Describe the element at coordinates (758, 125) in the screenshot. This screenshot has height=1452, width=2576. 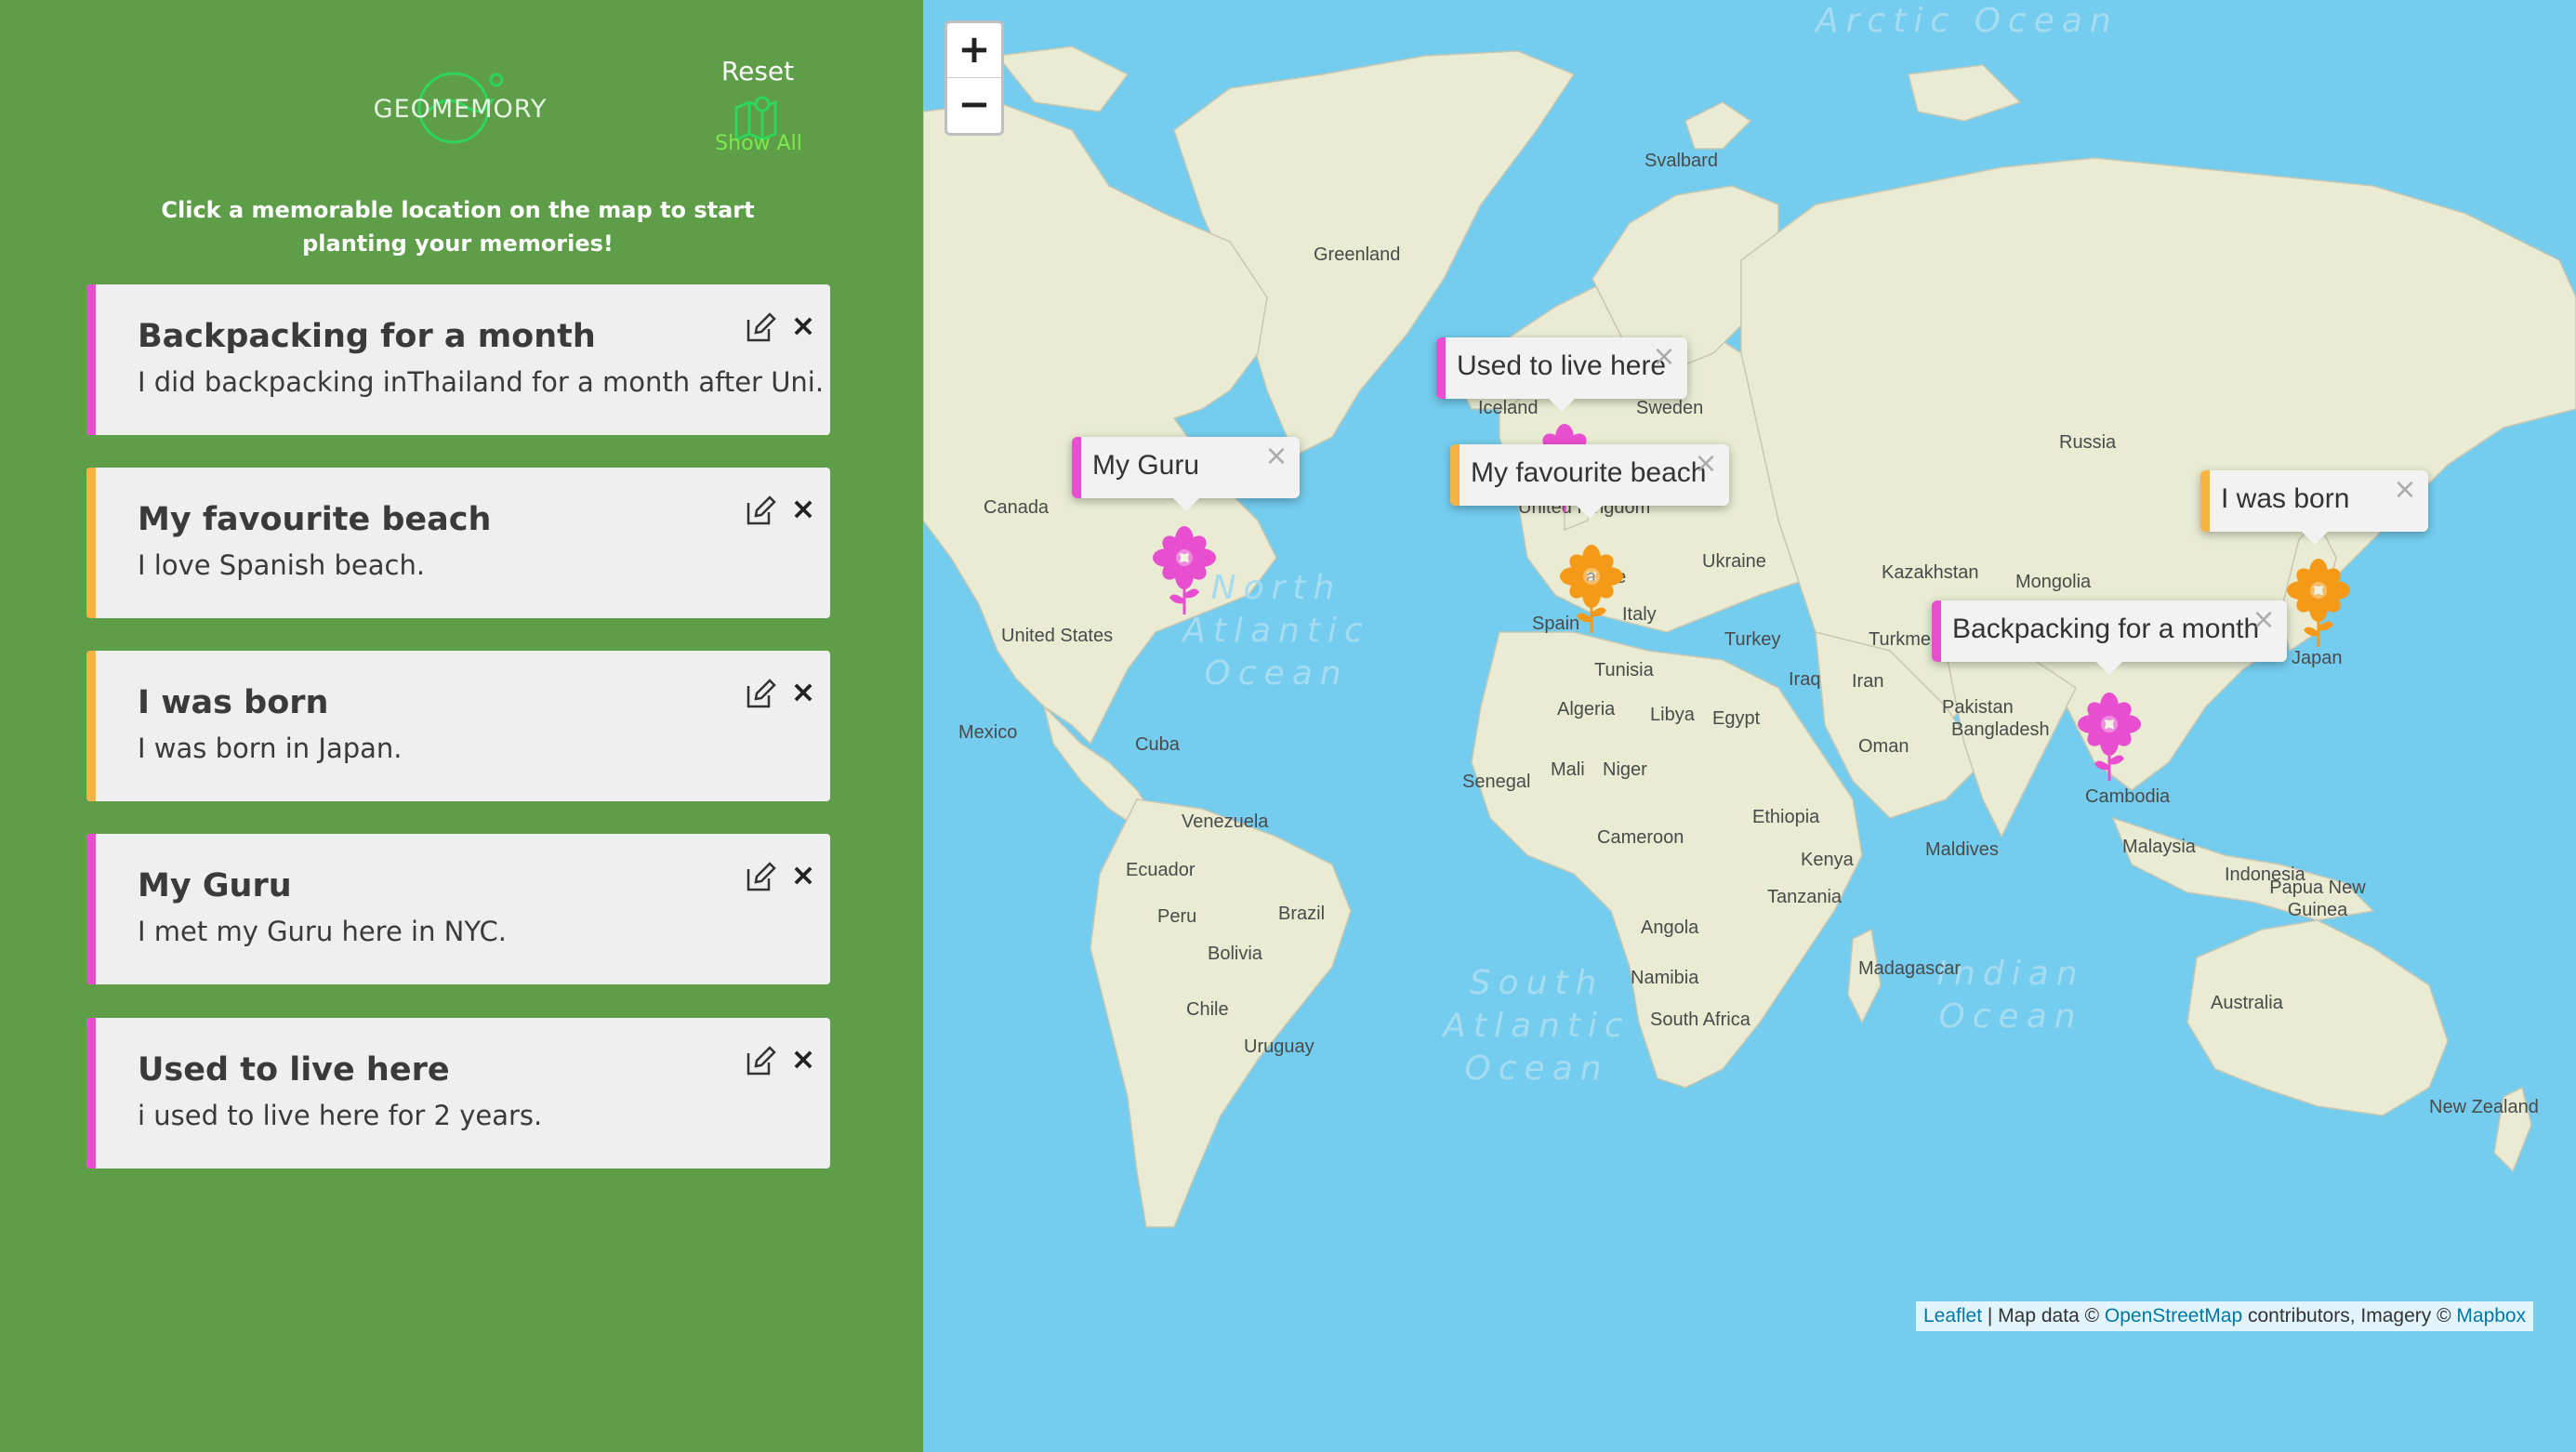
I see `show-all-button: Show All` at that location.